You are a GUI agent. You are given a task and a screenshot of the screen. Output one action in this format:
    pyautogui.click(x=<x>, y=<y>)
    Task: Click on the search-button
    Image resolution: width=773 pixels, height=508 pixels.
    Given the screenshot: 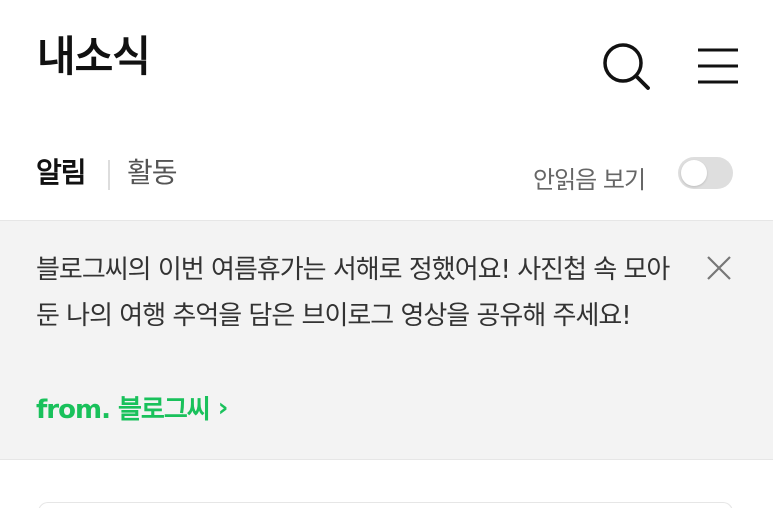 What is the action you would take?
    pyautogui.click(x=626, y=66)
    